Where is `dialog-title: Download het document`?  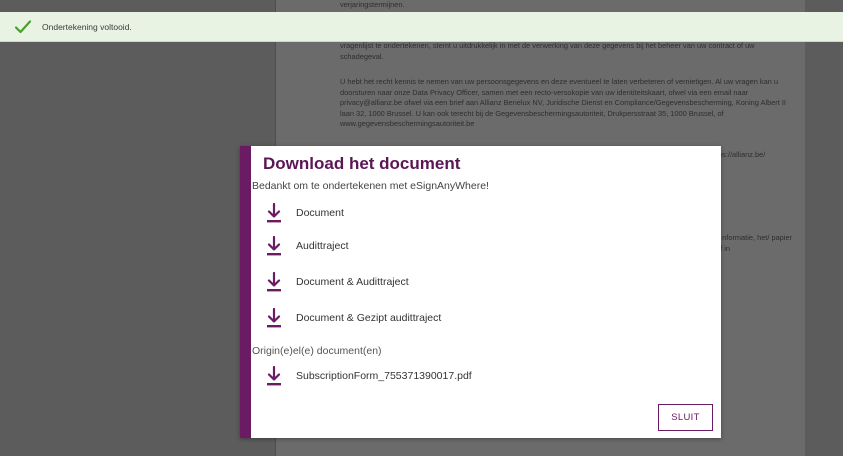
dialog-title: Download het document is located at coordinates (362, 163).